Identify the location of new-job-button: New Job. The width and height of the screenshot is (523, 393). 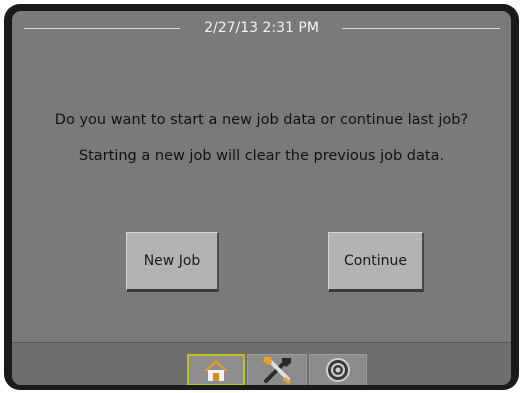
(172, 262).